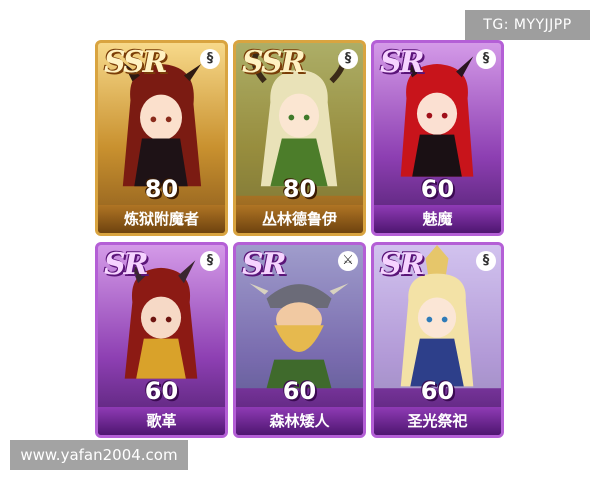  I want to click on card-holy-priest: SR § 60 圣光祭祀, so click(437, 340).